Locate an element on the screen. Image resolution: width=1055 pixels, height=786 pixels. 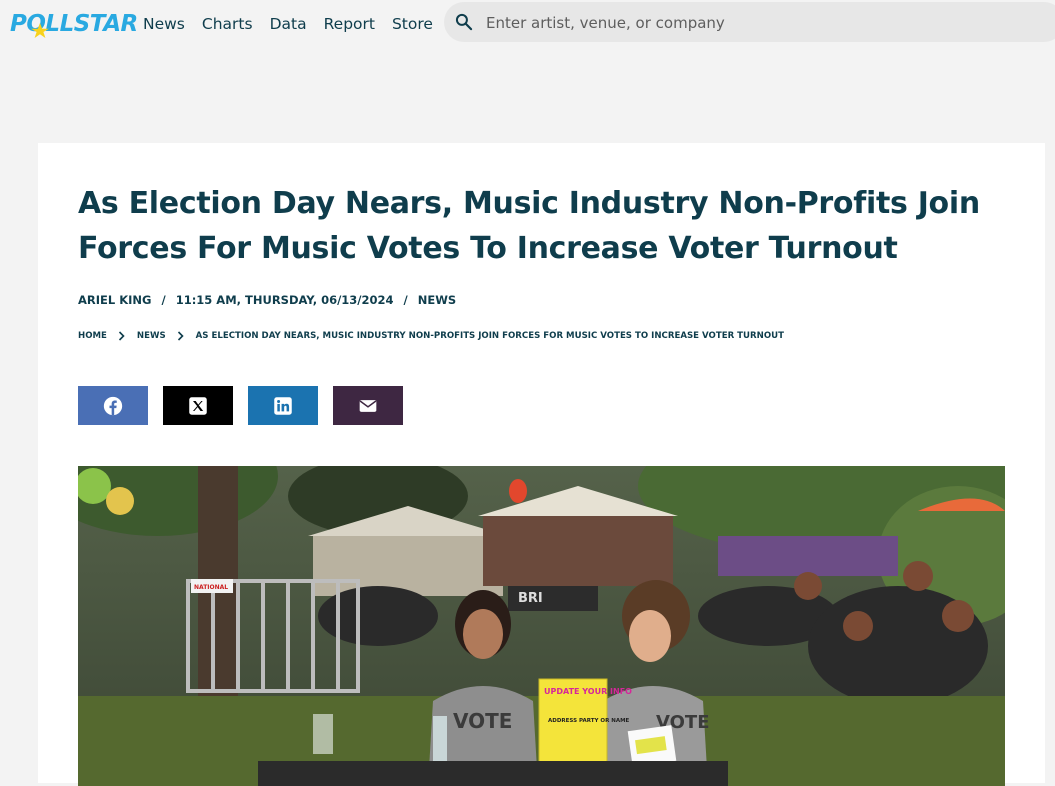
nav-news: News is located at coordinates (164, 24).